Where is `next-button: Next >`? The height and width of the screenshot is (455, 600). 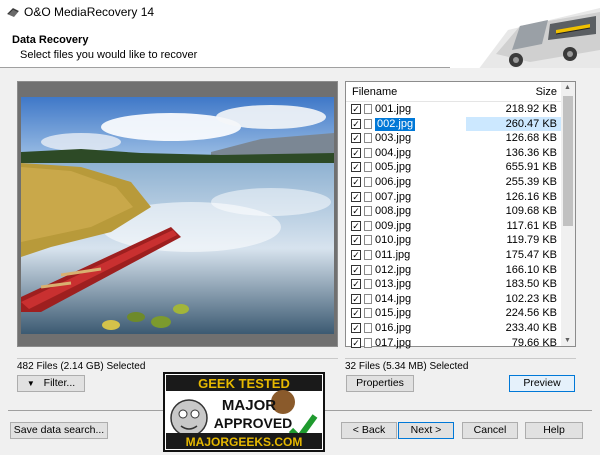 next-button: Next > is located at coordinates (426, 430).